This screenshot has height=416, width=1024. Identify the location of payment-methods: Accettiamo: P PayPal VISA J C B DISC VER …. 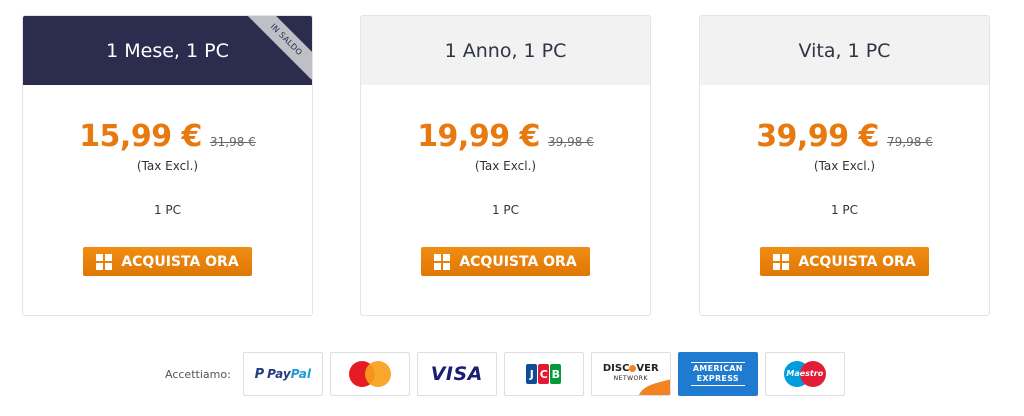
(508, 374).